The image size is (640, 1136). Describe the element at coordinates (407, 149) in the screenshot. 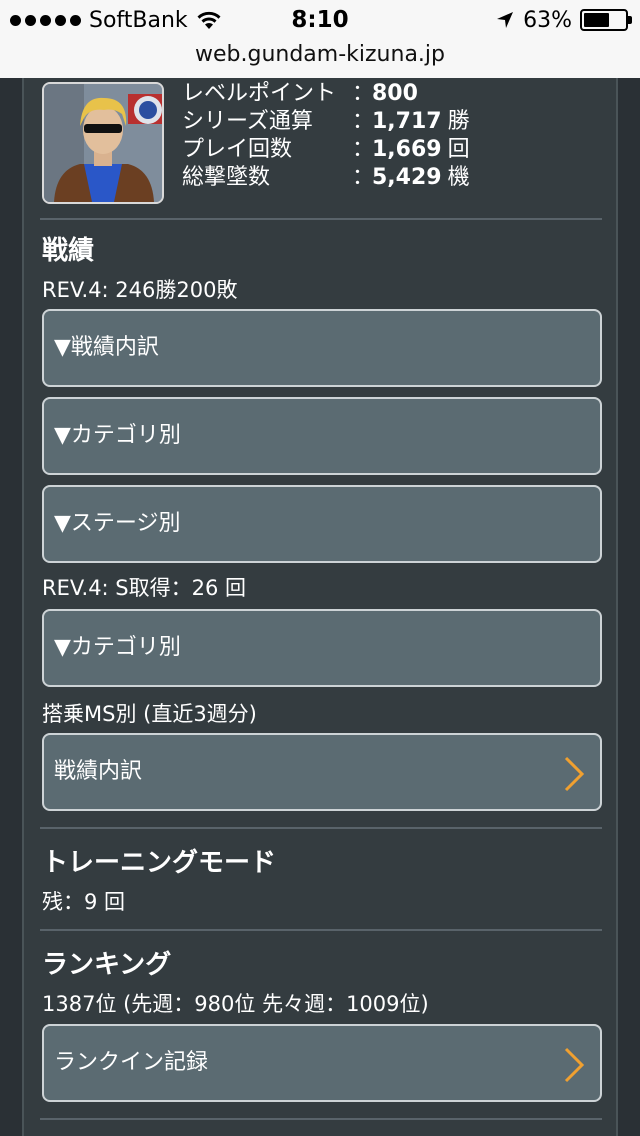

I see `stat-value: 1,669` at that location.